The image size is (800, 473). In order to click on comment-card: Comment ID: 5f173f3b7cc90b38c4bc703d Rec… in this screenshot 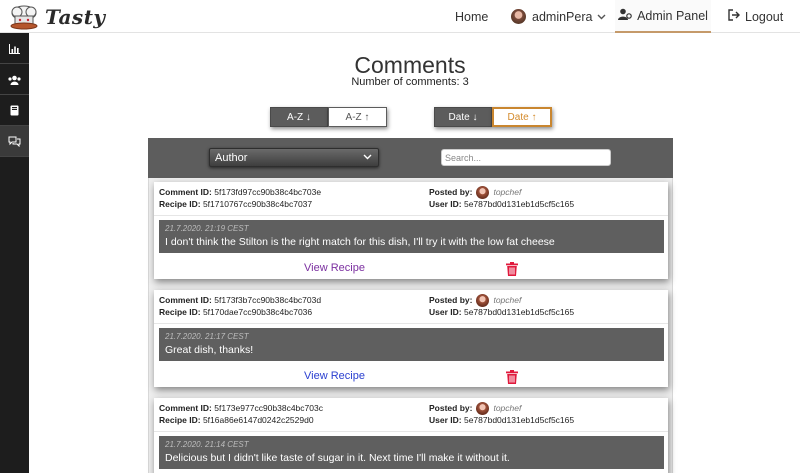, I will do `click(411, 338)`.